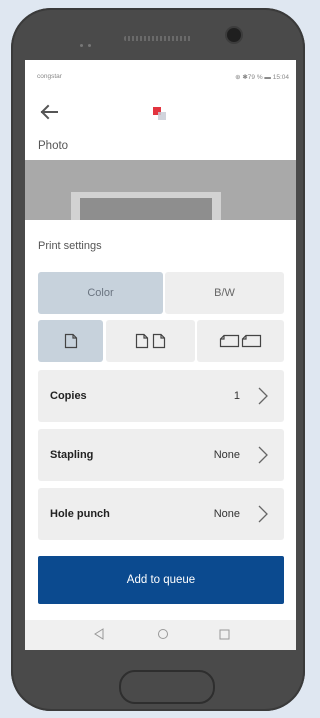 The width and height of the screenshot is (320, 718). Describe the element at coordinates (160, 74) in the screenshot. I see `status-bar: congstar ⊕ ✱79 % ▬ 15:04` at that location.